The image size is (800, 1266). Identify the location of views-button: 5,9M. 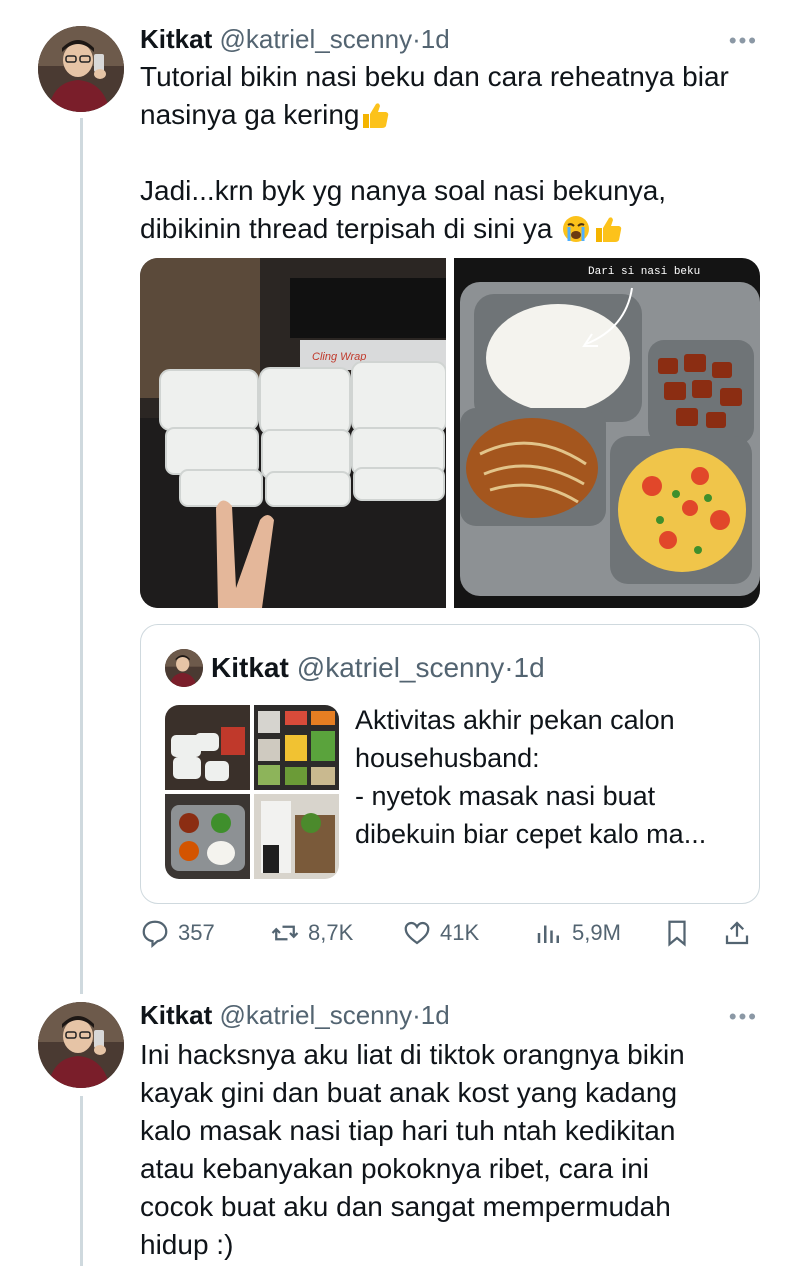
(577, 933).